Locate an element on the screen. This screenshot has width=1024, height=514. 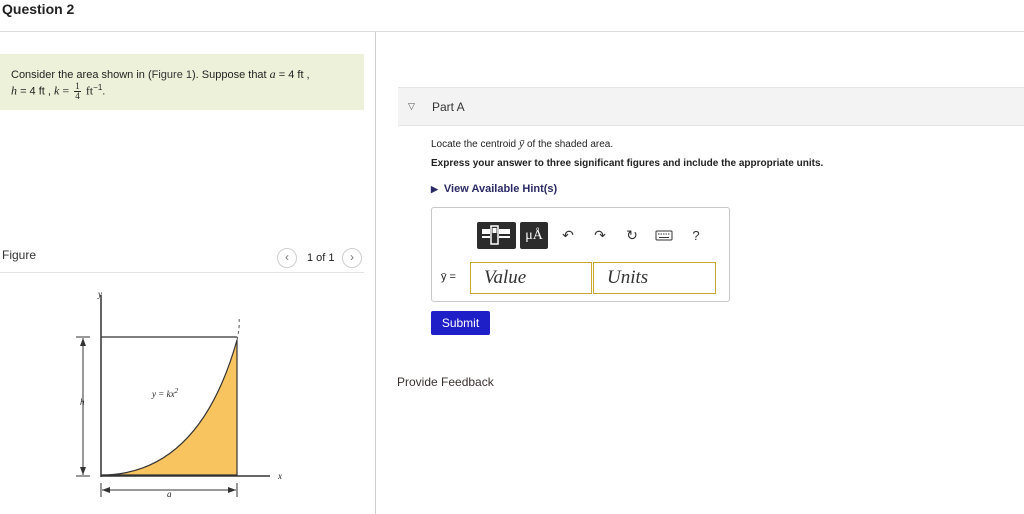
curve-continuation is located at coordinates (238, 329).